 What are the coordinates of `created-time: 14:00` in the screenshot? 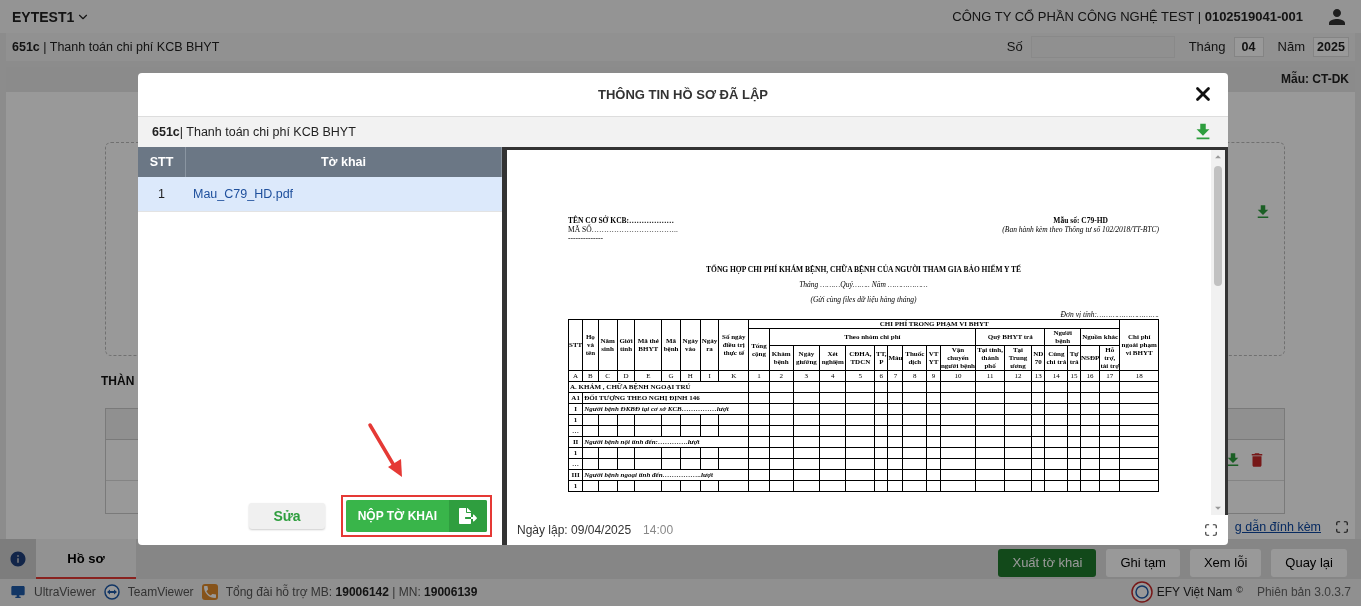 It's located at (658, 530).